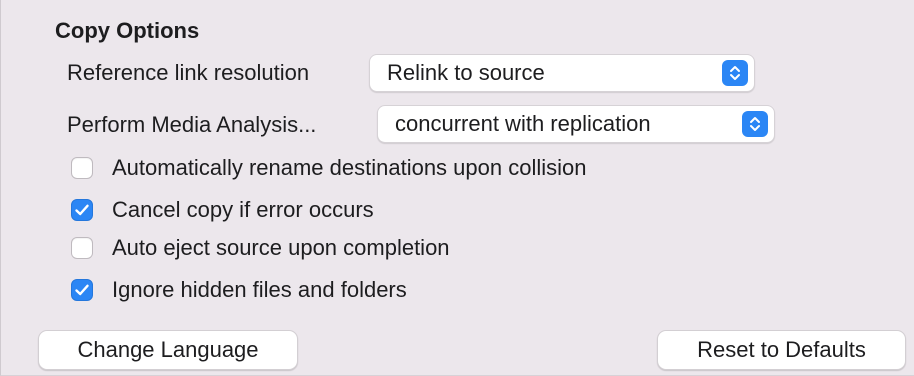 The image size is (914, 376). What do you see at coordinates (188, 72) in the screenshot?
I see `reference-link-label: Reference link resolution` at bounding box center [188, 72].